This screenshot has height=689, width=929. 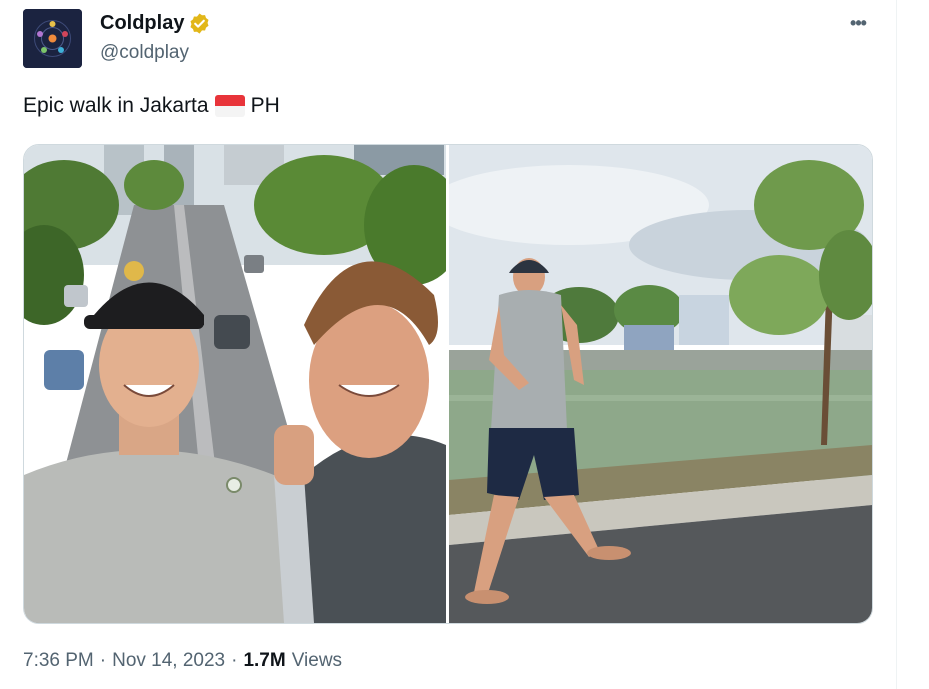 I want to click on author-name-row: Coldplay, so click(x=155, y=23).